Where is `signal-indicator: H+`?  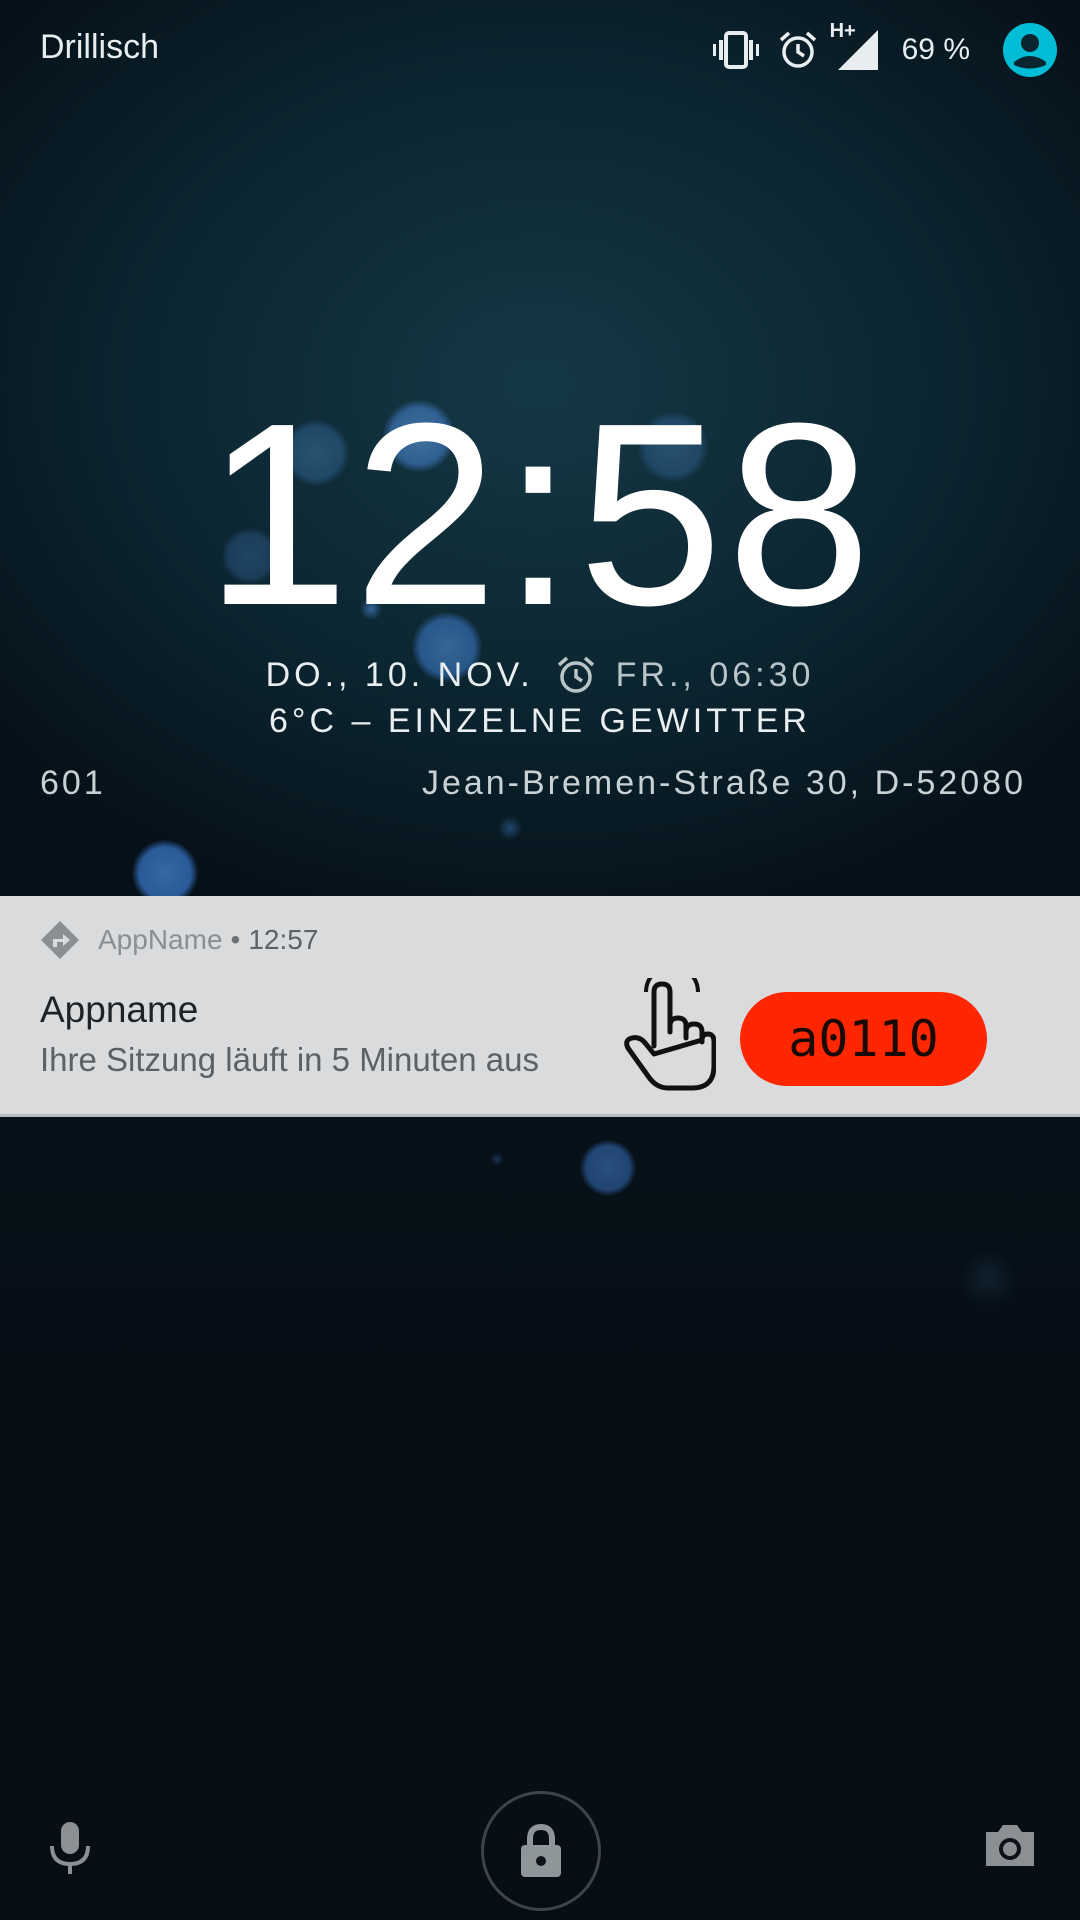 signal-indicator: H+ is located at coordinates (855, 46).